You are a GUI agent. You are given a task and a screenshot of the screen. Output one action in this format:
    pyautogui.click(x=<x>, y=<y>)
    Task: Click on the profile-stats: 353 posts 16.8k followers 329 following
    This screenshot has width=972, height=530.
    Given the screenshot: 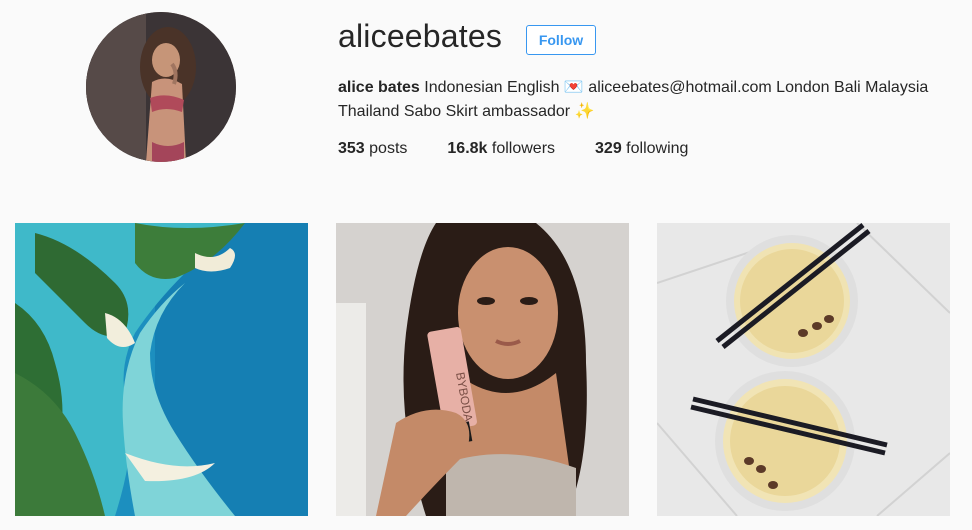 What is the action you would take?
    pyautogui.click(x=533, y=149)
    